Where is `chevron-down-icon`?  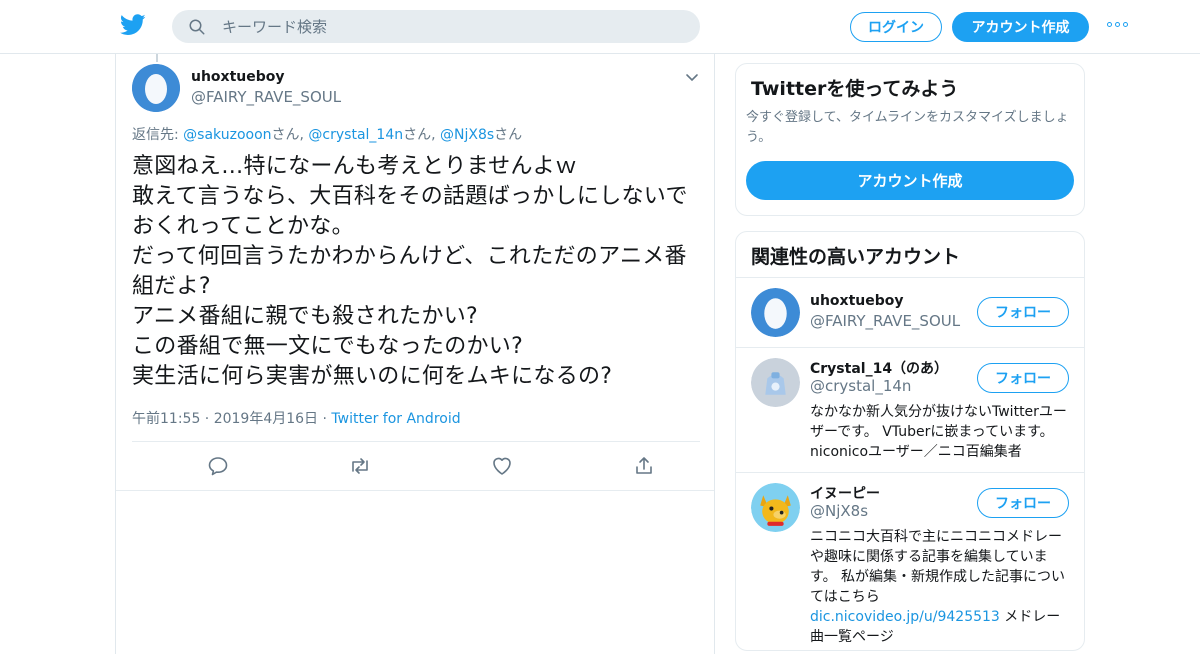 chevron-down-icon is located at coordinates (692, 78).